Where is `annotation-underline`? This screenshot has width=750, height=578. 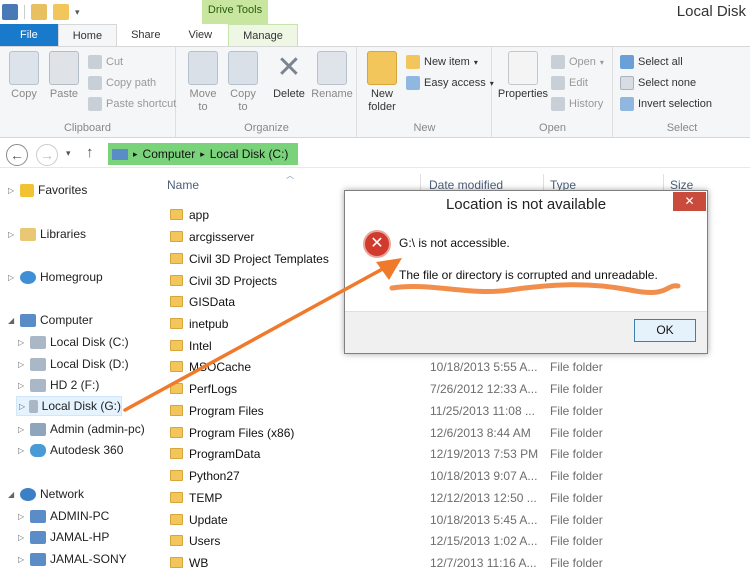 annotation-underline is located at coordinates (535, 288).